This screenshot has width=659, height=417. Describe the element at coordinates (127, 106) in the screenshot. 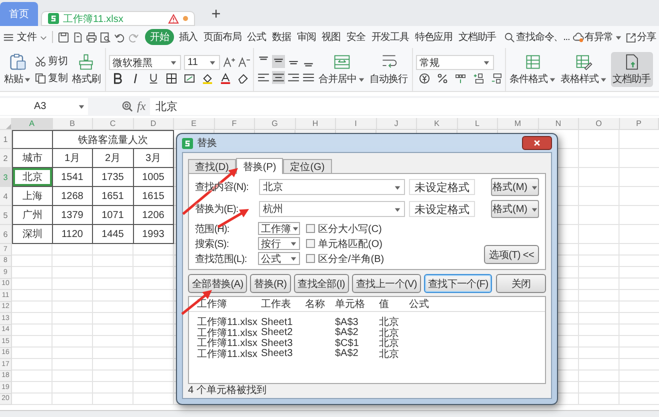

I see `zoom-icon` at that location.